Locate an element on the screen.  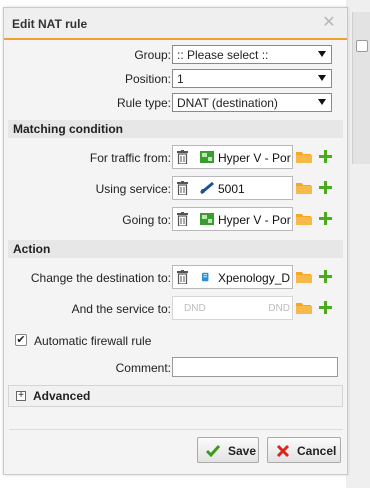
using-service-row: Using service: 5001 is located at coordinates (175, 188).